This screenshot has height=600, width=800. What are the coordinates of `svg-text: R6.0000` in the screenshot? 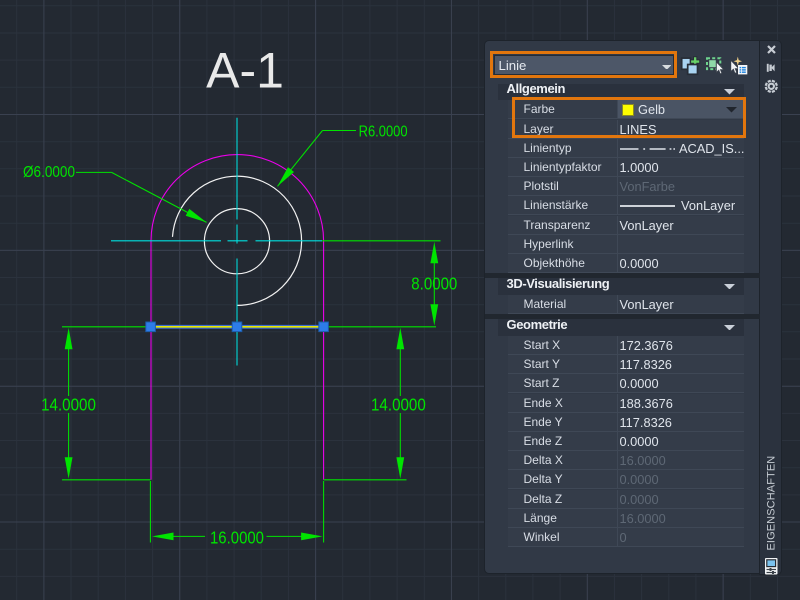 It's located at (383, 131).